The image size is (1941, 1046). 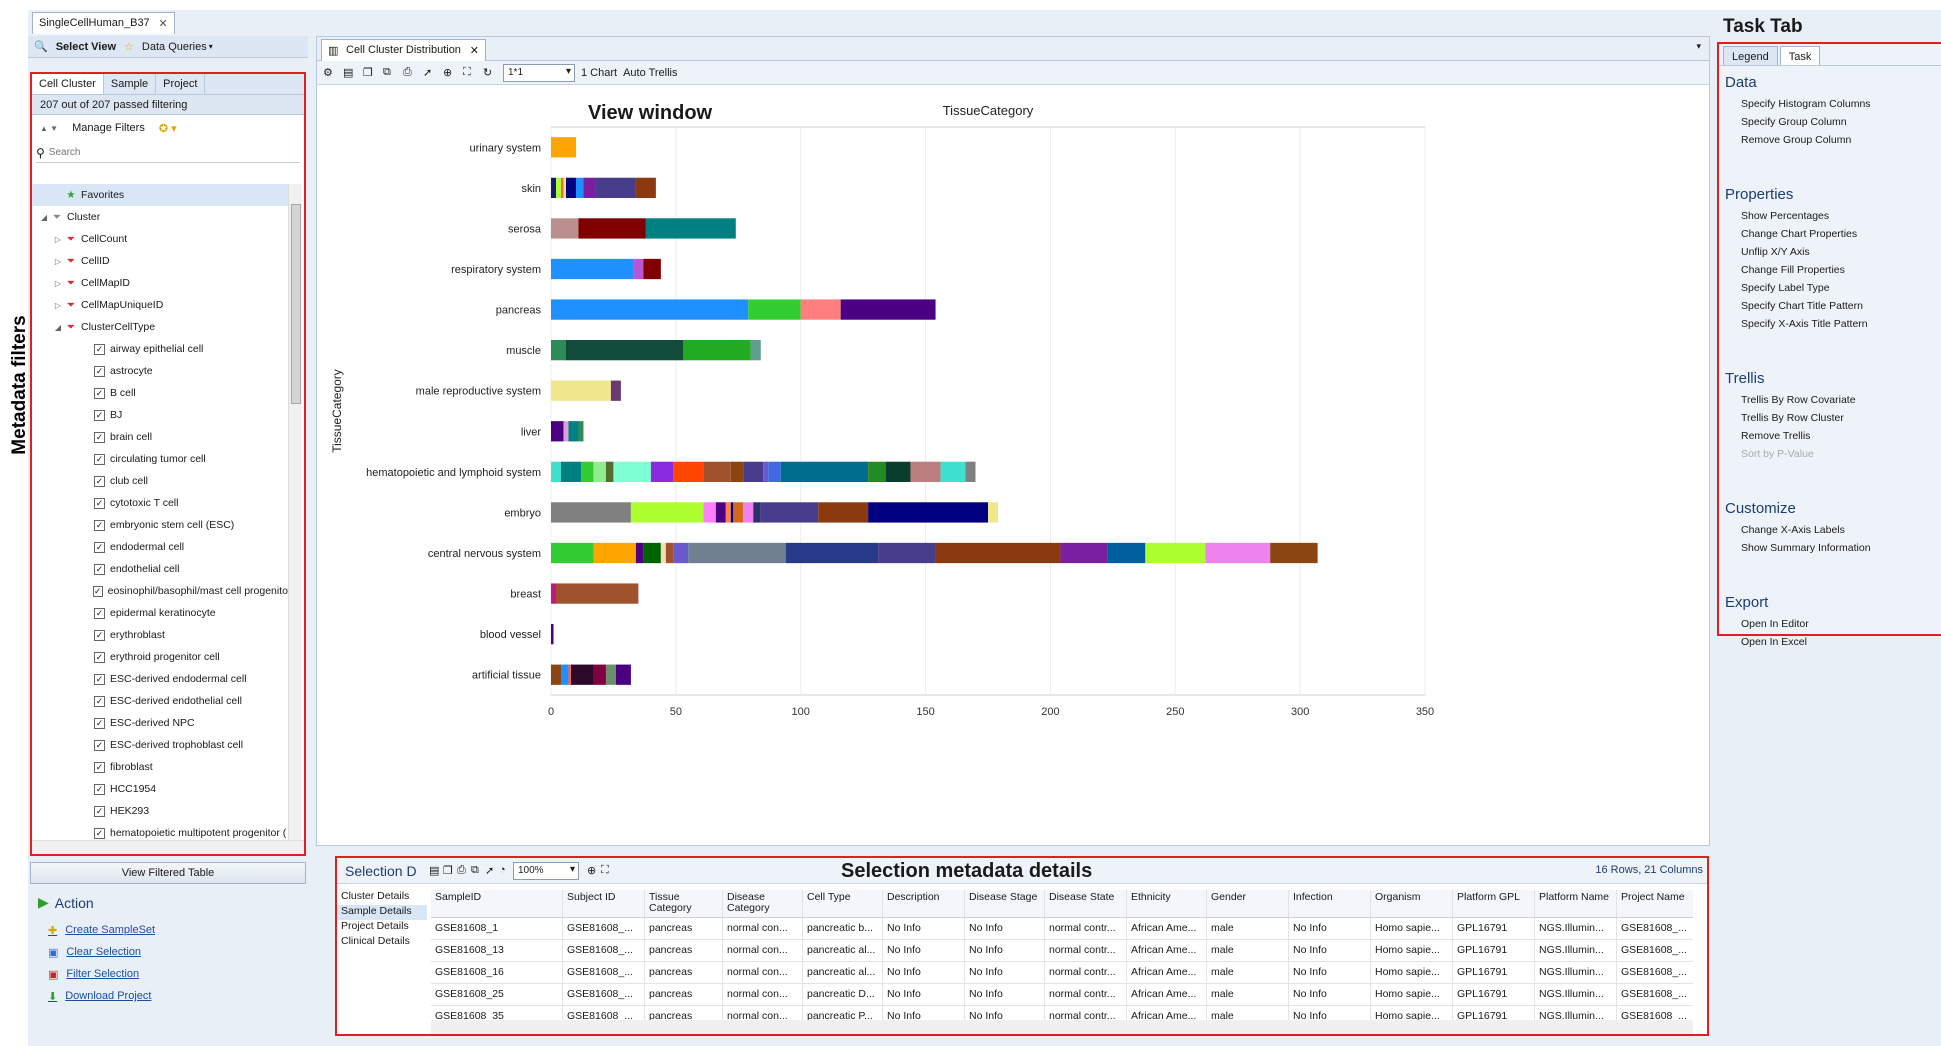 What do you see at coordinates (1833, 125) in the screenshot?
I see `task-item: Specify Group Column` at bounding box center [1833, 125].